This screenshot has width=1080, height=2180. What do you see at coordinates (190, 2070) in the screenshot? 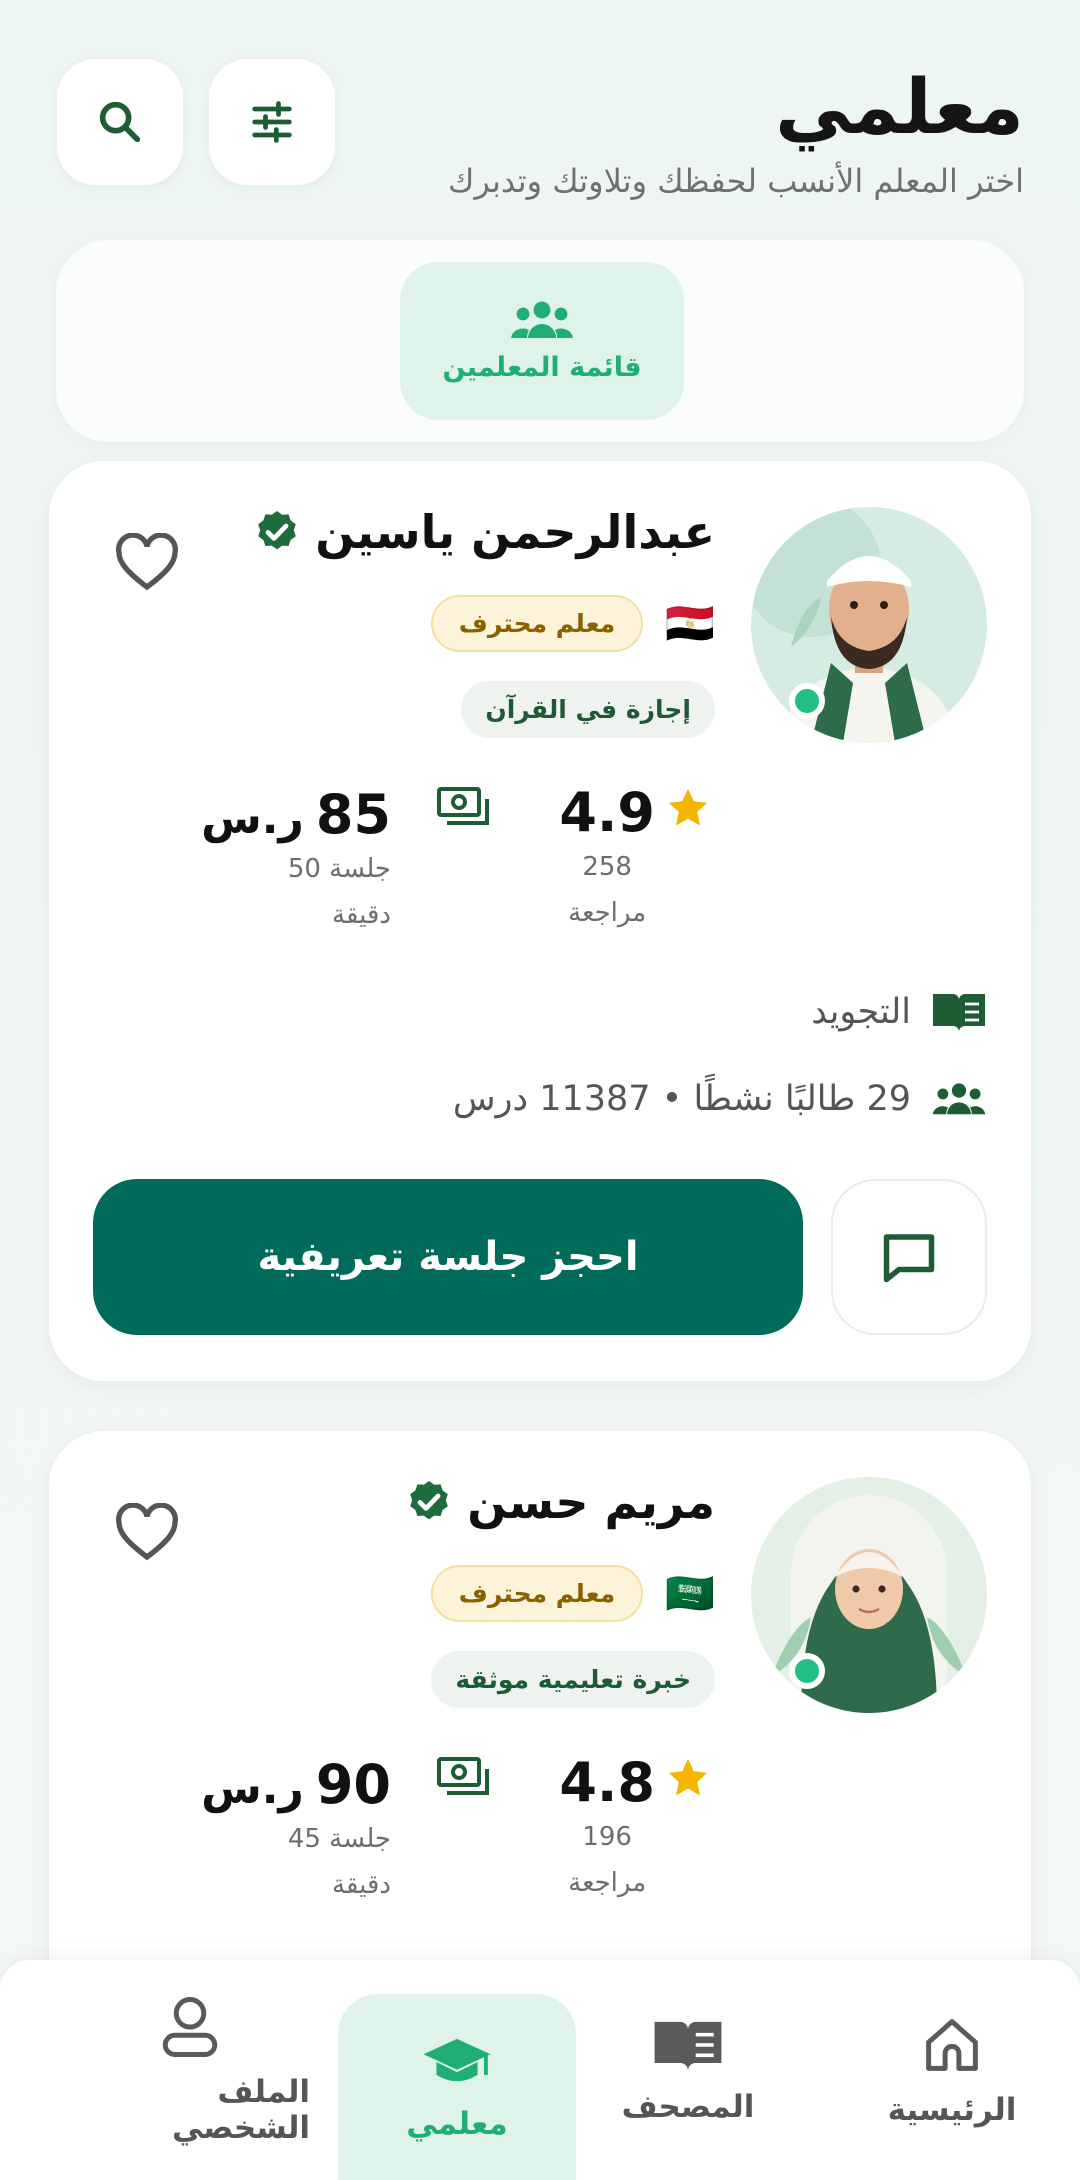
I see `nav-item-profile: الملف الشخصي` at bounding box center [190, 2070].